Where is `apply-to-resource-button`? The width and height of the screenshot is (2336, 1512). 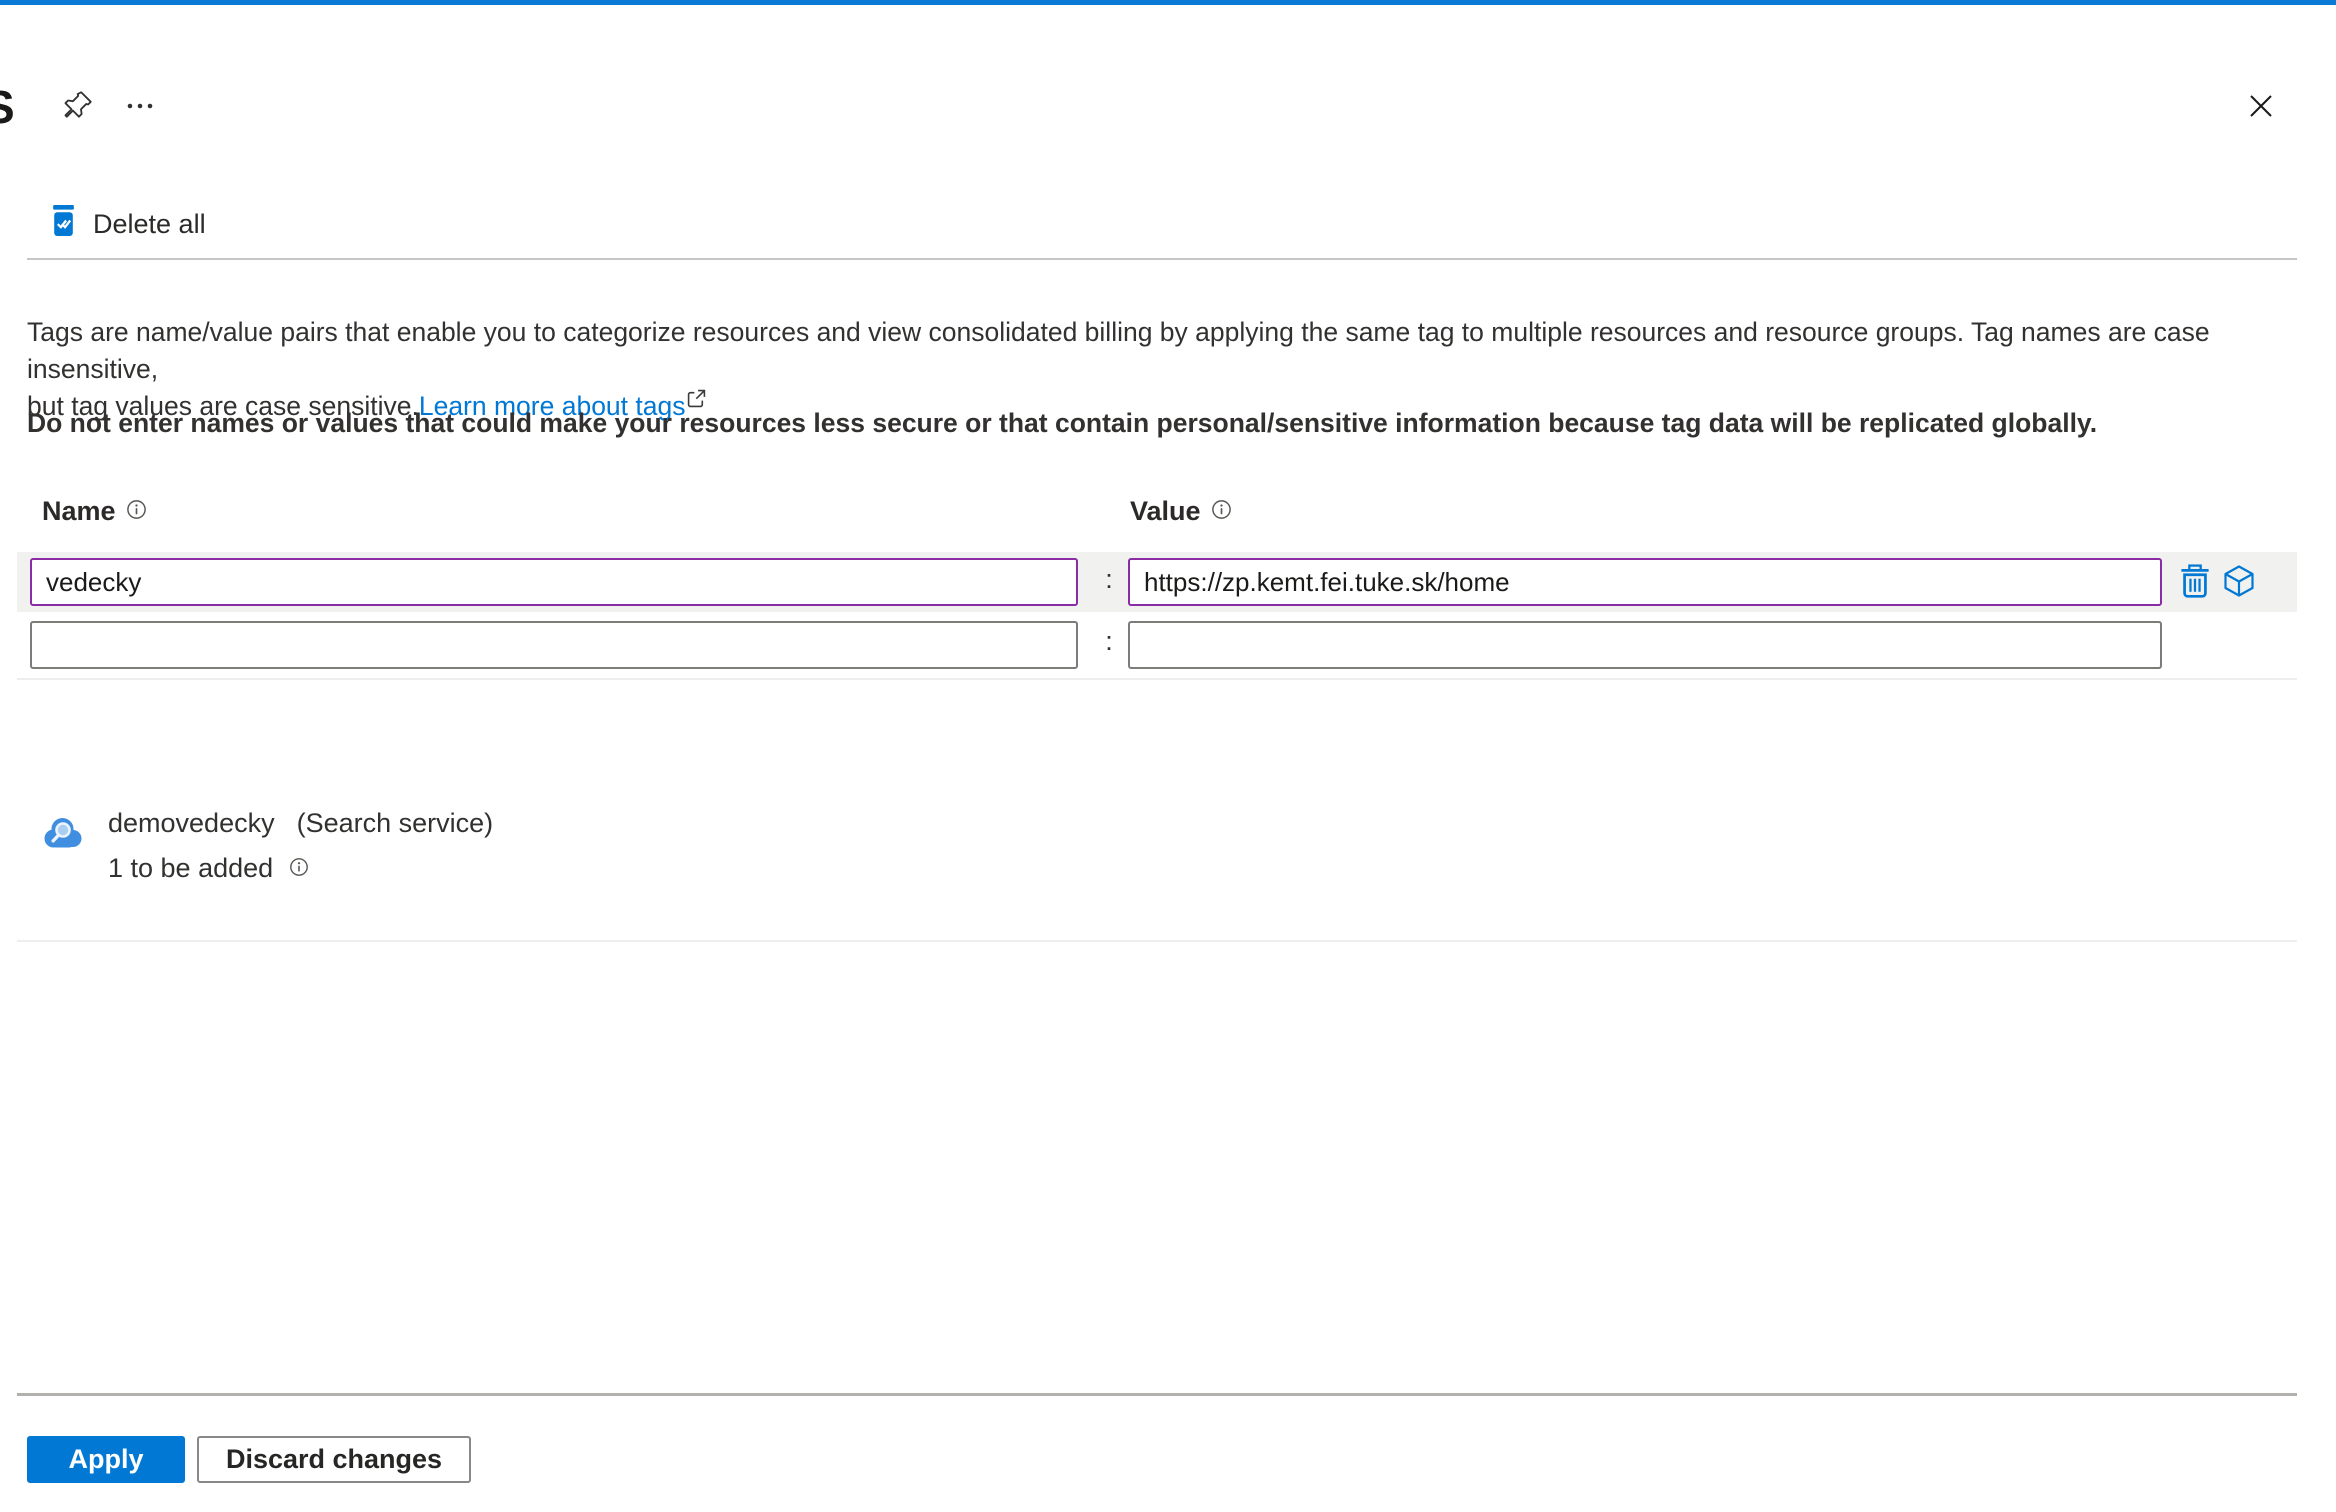 apply-to-resource-button is located at coordinates (2239, 582).